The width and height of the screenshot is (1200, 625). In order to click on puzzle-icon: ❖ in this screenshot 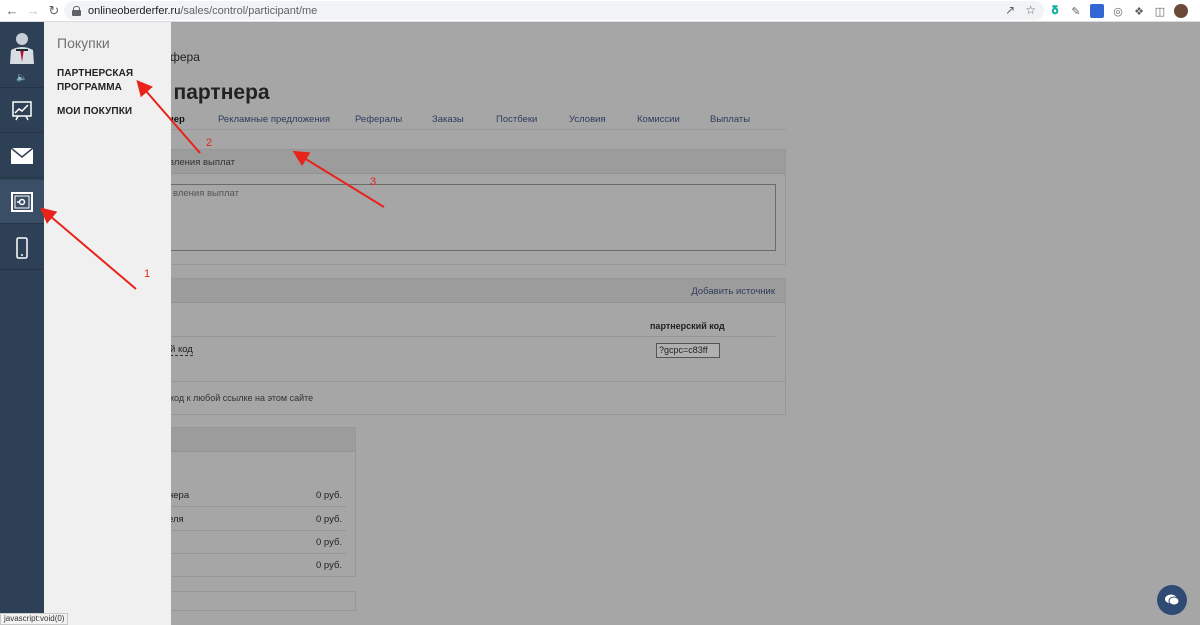, I will do `click(1139, 11)`.